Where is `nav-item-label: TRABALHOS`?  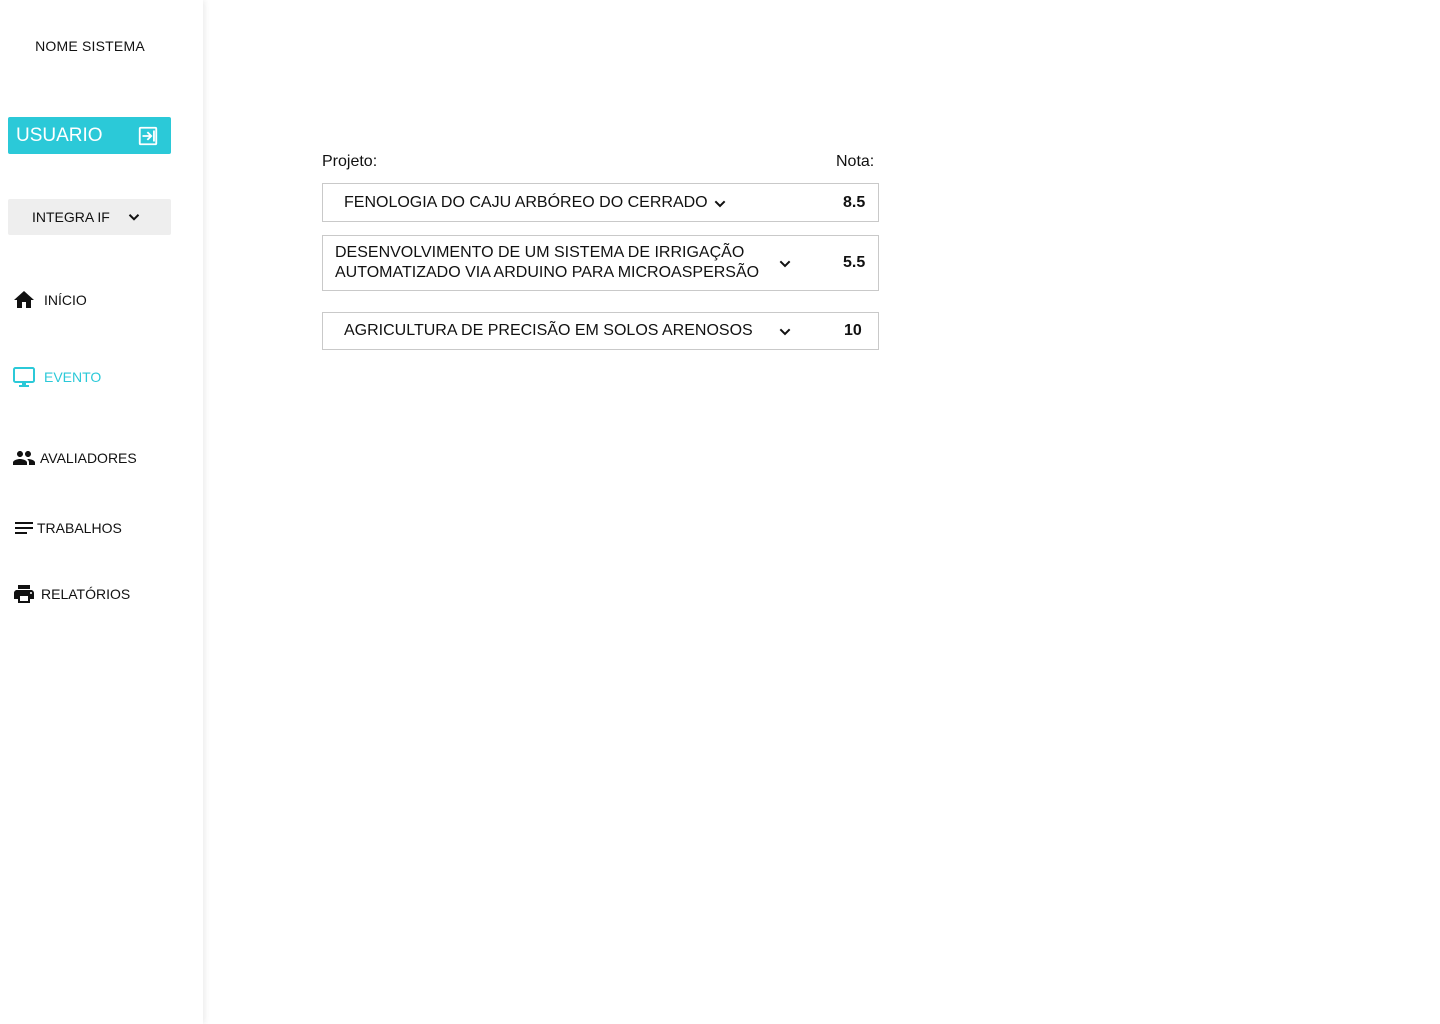 nav-item-label: TRABALHOS is located at coordinates (79, 528).